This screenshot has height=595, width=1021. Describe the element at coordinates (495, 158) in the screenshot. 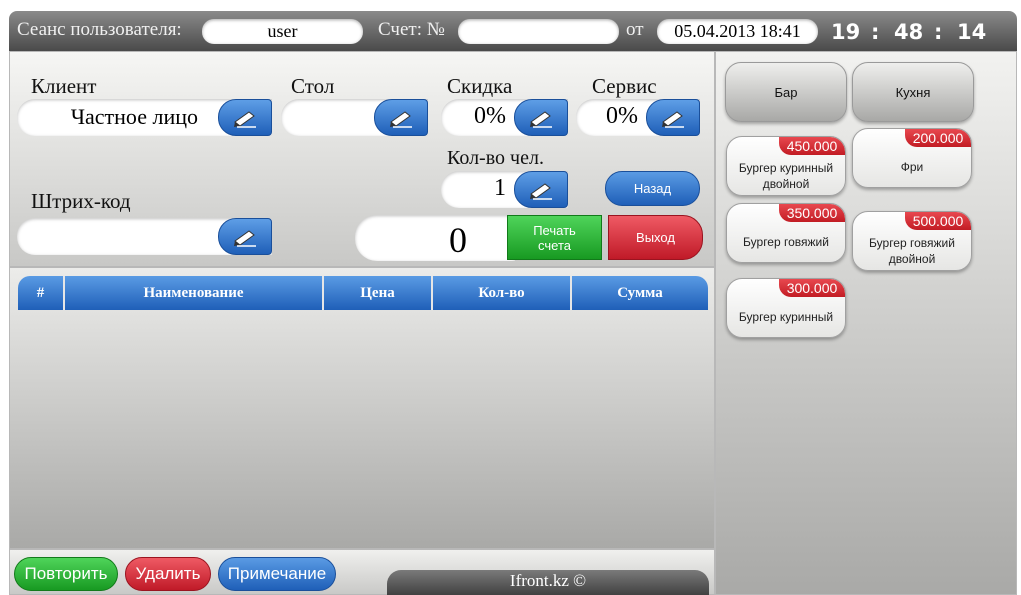

I see `people-count-label: Кол-во чел.` at that location.